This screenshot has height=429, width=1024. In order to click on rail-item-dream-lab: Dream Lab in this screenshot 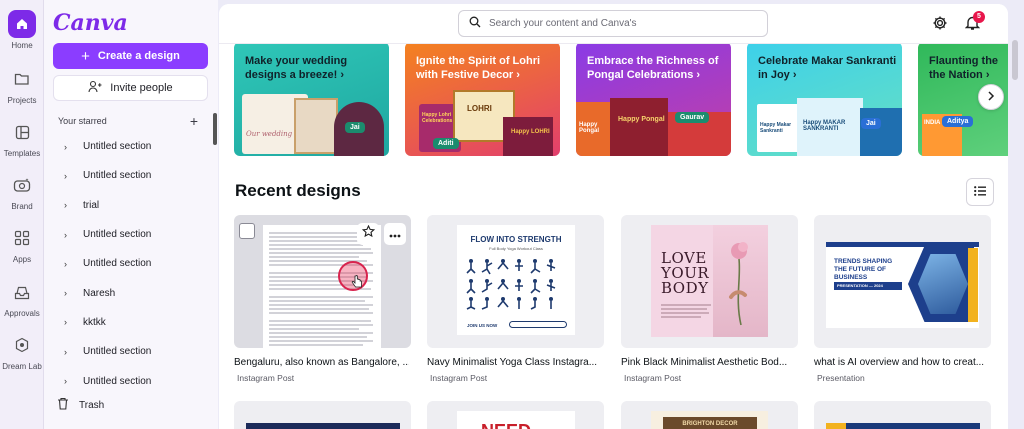, I will do `click(22, 356)`.